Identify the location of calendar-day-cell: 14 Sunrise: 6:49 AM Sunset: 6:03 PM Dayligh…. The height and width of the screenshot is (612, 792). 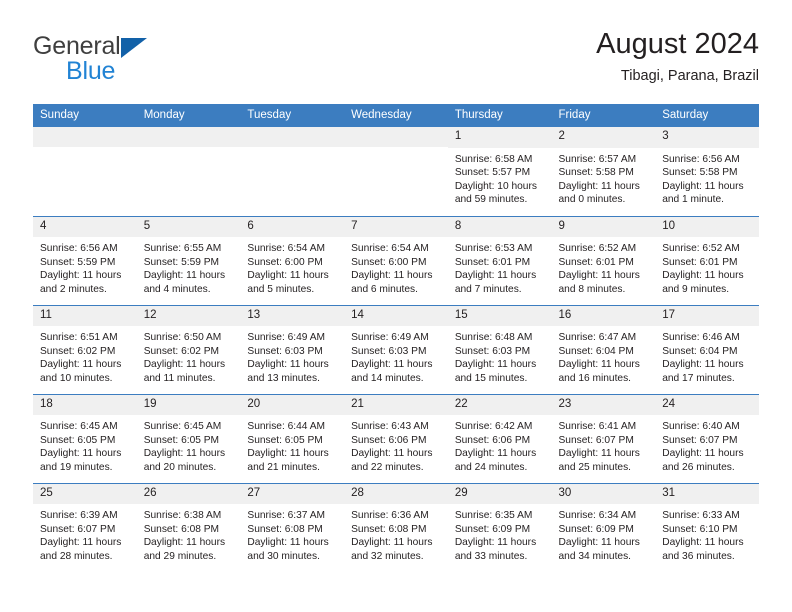
(396, 349).